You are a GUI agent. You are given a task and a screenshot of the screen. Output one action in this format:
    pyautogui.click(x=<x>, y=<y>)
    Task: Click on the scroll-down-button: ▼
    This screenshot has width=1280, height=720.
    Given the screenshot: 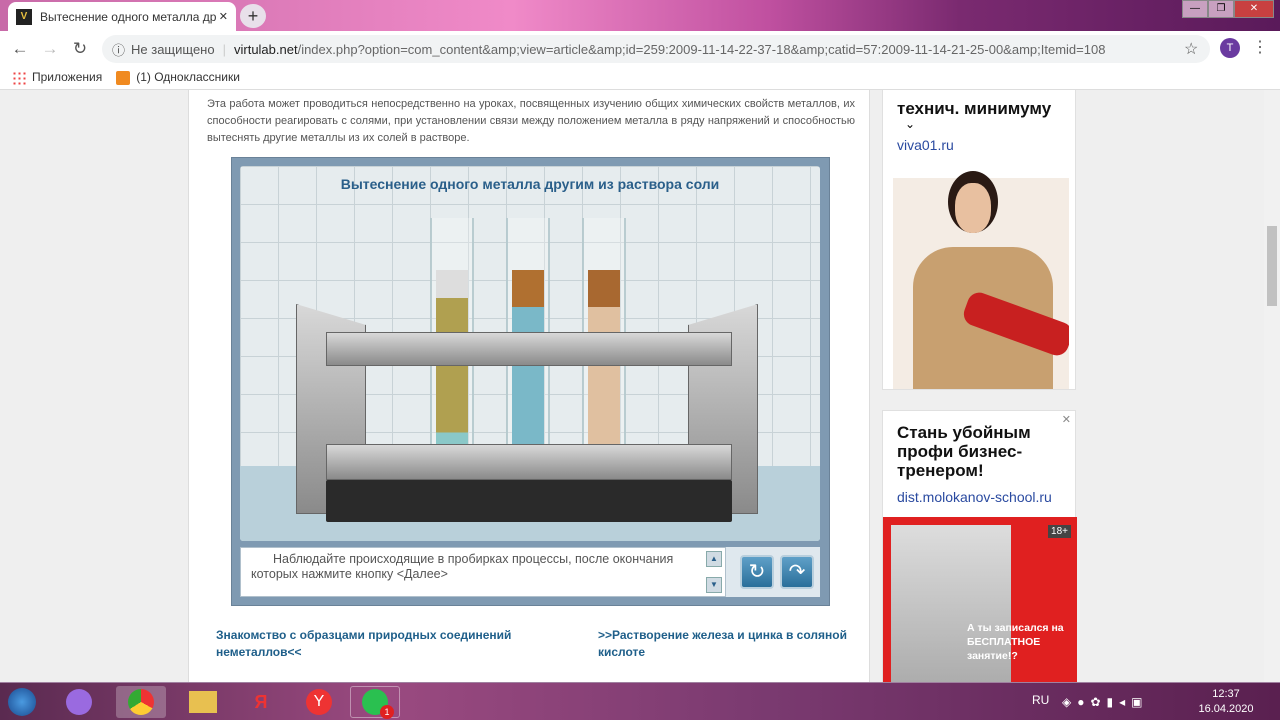 What is the action you would take?
    pyautogui.click(x=714, y=585)
    